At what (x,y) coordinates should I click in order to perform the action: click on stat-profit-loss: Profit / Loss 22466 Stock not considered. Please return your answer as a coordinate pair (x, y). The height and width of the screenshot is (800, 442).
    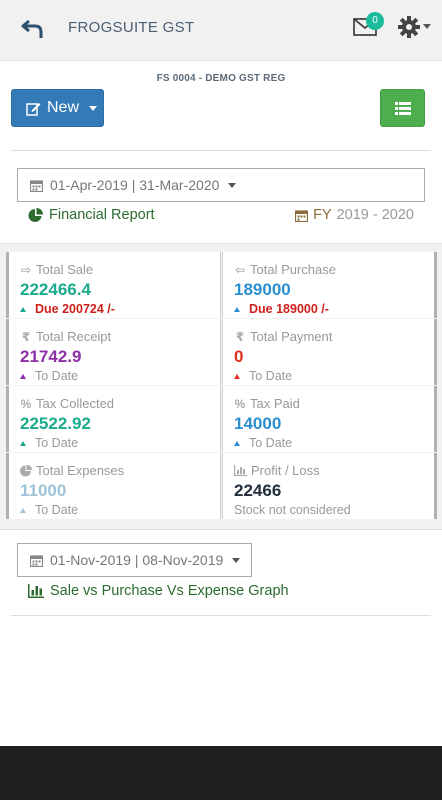
    Looking at the image, I should click on (329, 486).